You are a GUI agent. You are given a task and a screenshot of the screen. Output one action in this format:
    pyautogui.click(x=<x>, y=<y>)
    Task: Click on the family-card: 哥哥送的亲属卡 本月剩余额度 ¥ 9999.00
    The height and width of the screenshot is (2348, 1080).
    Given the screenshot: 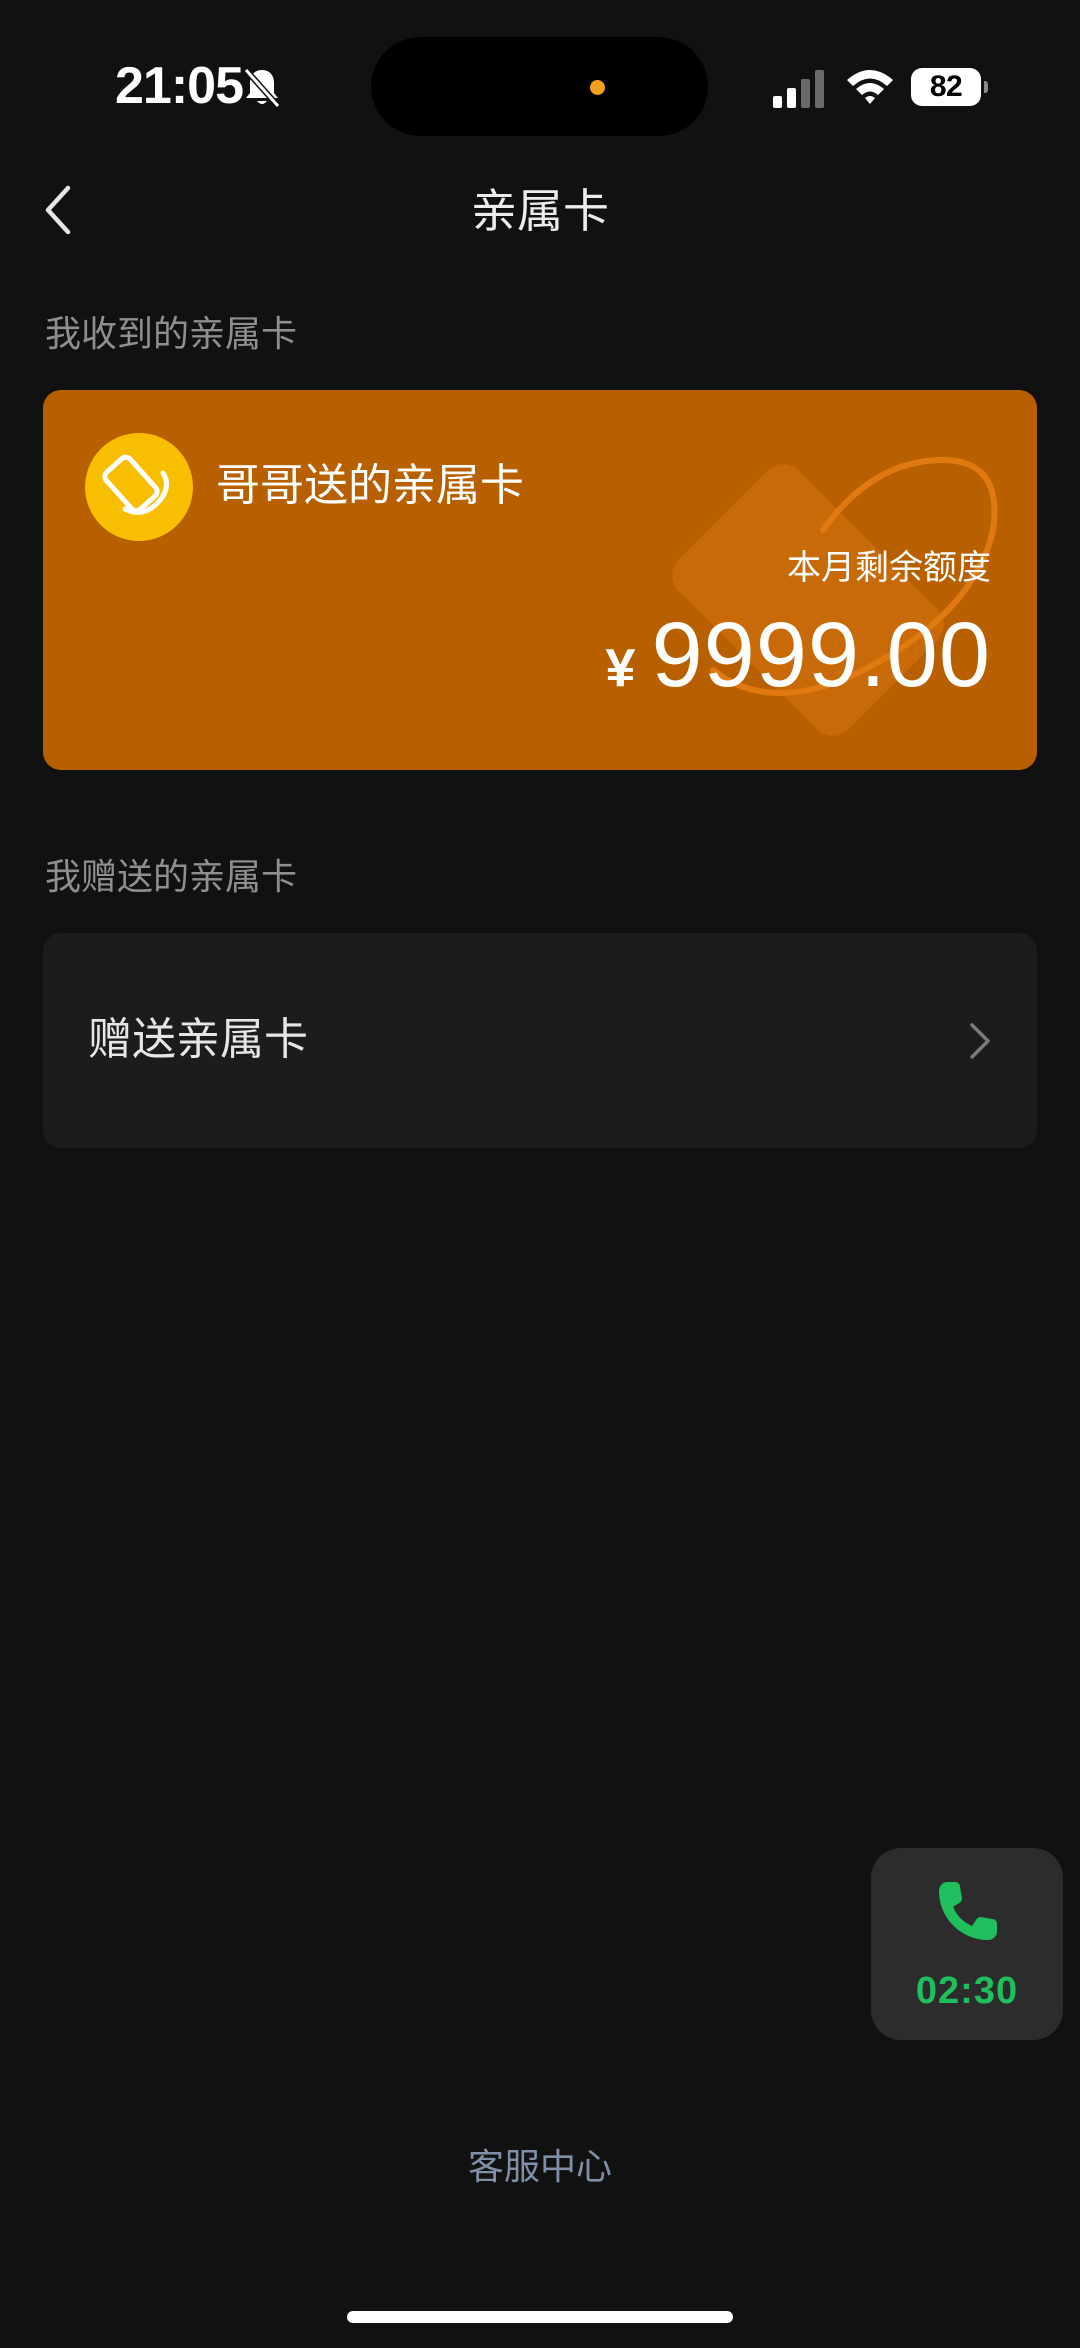 What is the action you would take?
    pyautogui.click(x=540, y=580)
    